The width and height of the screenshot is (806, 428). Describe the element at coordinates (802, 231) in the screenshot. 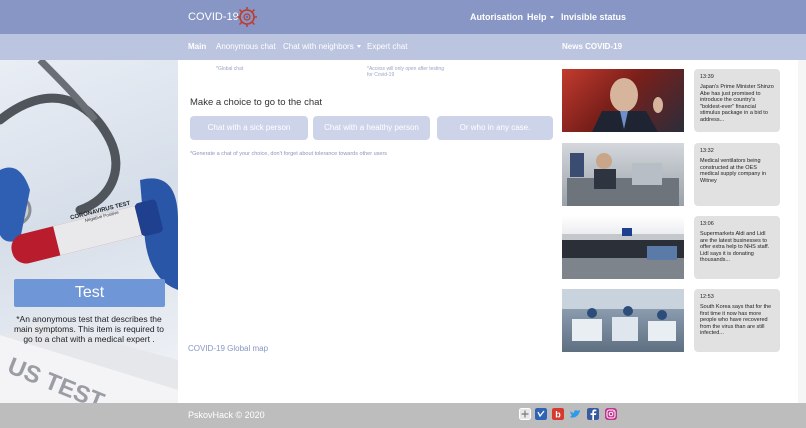

I see `news-scrollbar` at that location.